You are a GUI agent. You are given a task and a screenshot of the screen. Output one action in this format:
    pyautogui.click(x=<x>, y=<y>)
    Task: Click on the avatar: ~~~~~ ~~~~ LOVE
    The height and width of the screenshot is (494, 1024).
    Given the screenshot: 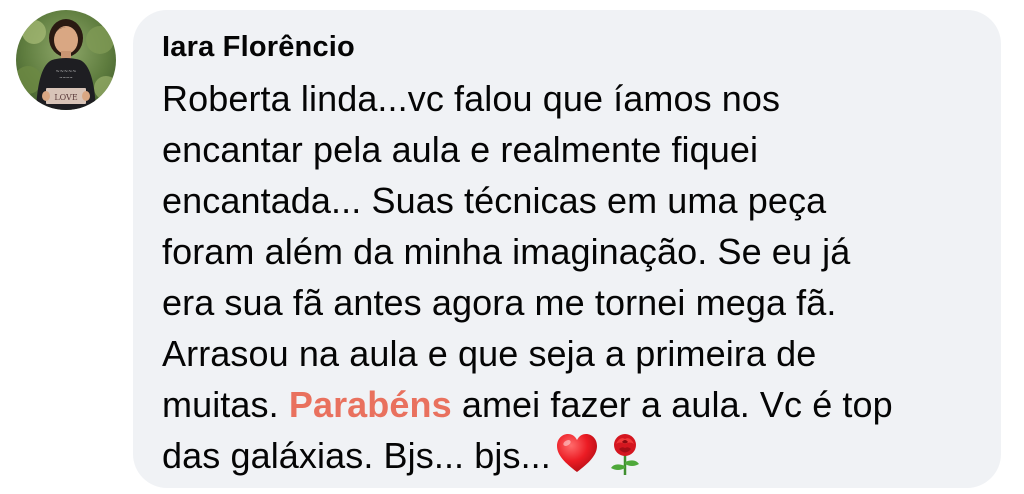 What is the action you would take?
    pyautogui.click(x=66, y=60)
    